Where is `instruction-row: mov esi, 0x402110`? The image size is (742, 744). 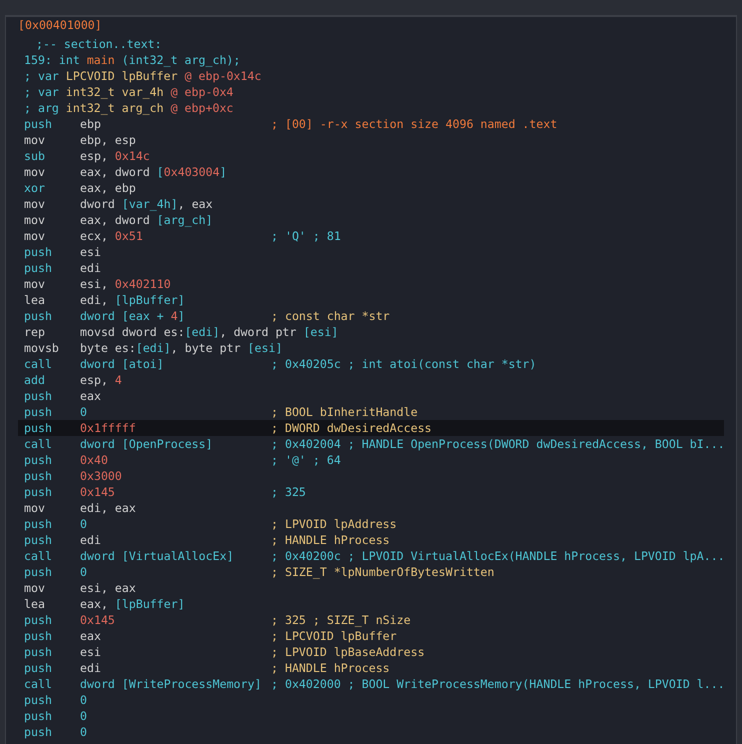 instruction-row: mov esi, 0x402110 is located at coordinates (371, 284).